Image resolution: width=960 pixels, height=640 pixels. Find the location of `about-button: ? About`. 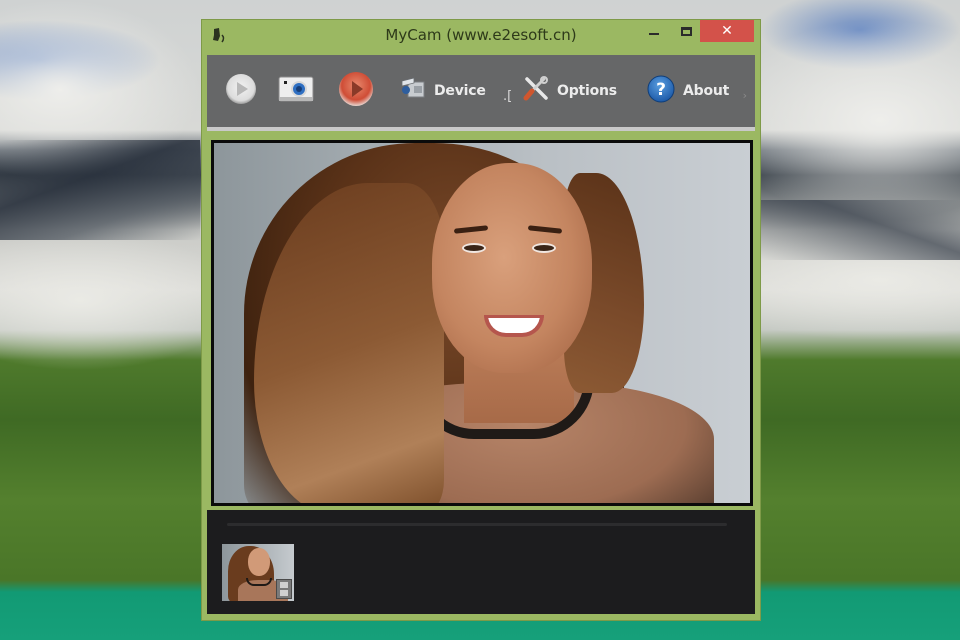

about-button: ? About is located at coordinates (688, 91).